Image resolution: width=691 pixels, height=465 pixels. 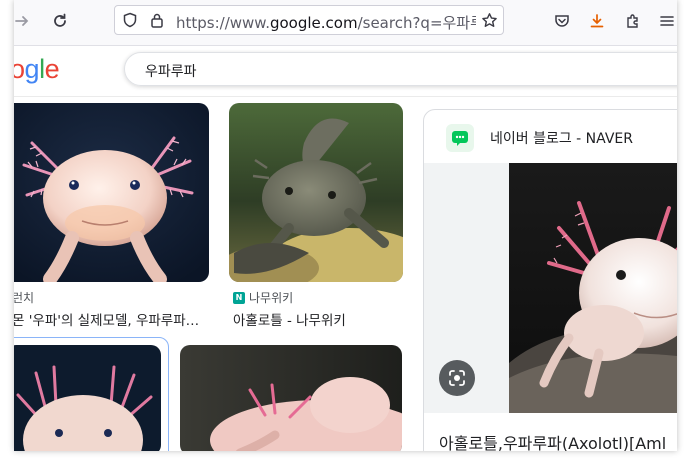 I want to click on result-title-2: 아홀로틀 - 나무위키, so click(x=323, y=319).